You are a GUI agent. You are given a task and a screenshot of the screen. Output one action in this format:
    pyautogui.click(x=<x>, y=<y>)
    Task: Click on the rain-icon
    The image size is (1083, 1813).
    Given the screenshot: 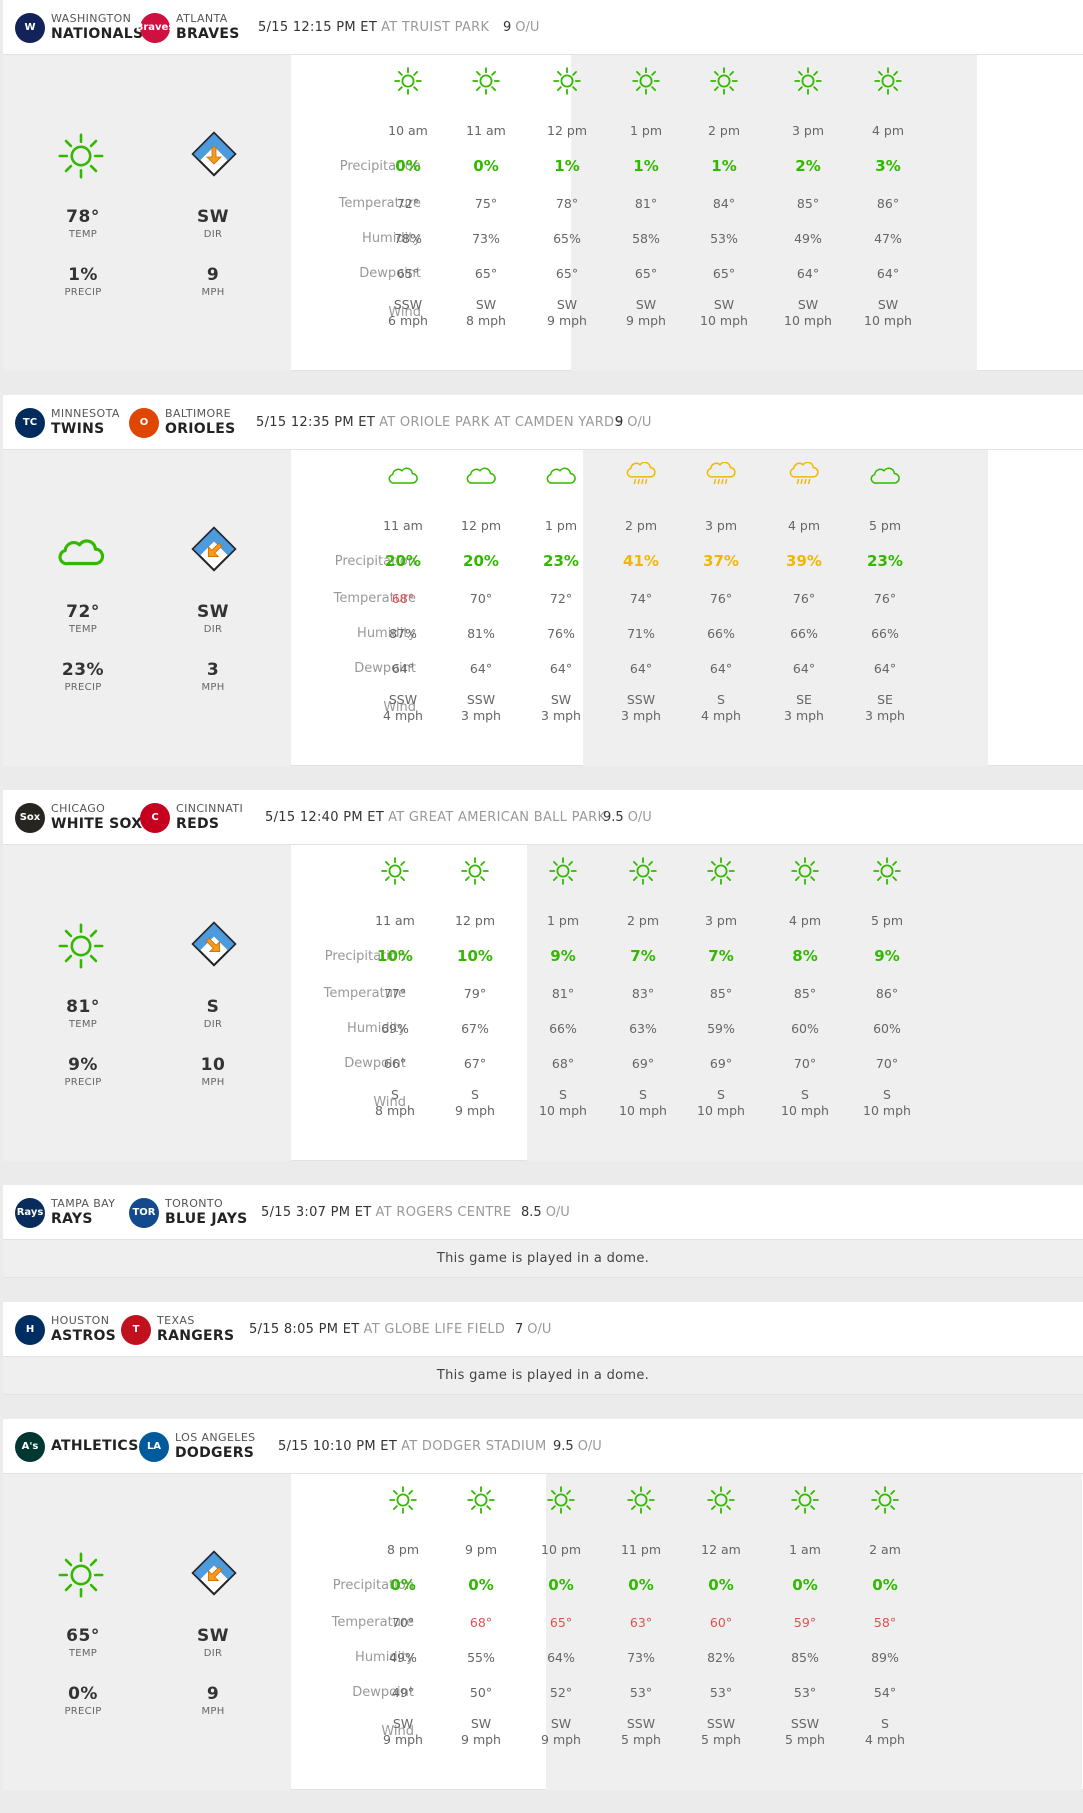 What is the action you would take?
    pyautogui.click(x=804, y=476)
    